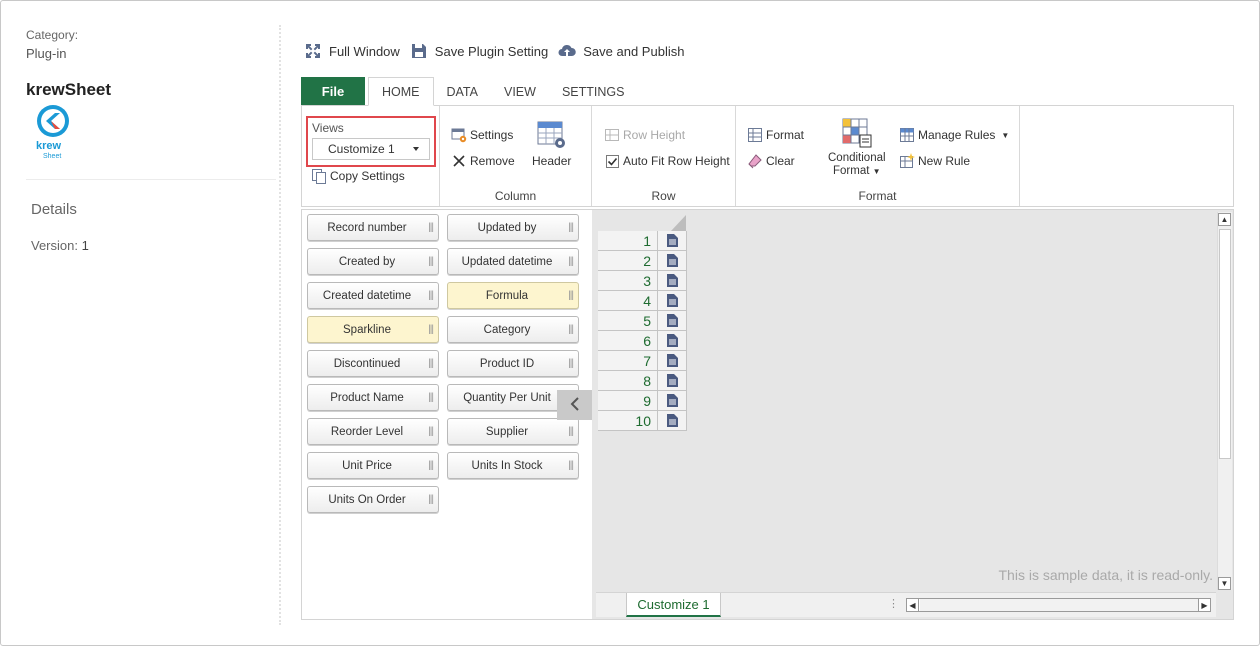  I want to click on field-button: Units On Order |||, so click(373, 499).